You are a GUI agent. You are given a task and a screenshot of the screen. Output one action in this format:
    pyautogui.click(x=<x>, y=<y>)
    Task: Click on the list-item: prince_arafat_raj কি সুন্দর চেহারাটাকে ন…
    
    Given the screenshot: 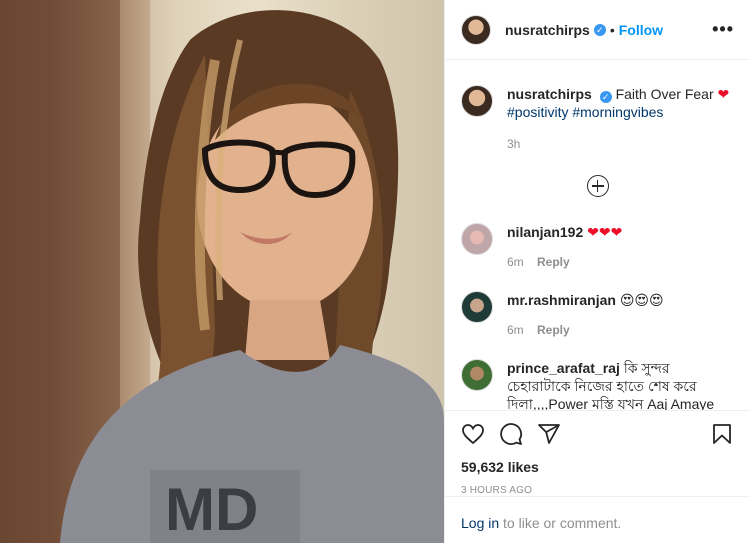 What is the action you would take?
    pyautogui.click(x=597, y=384)
    